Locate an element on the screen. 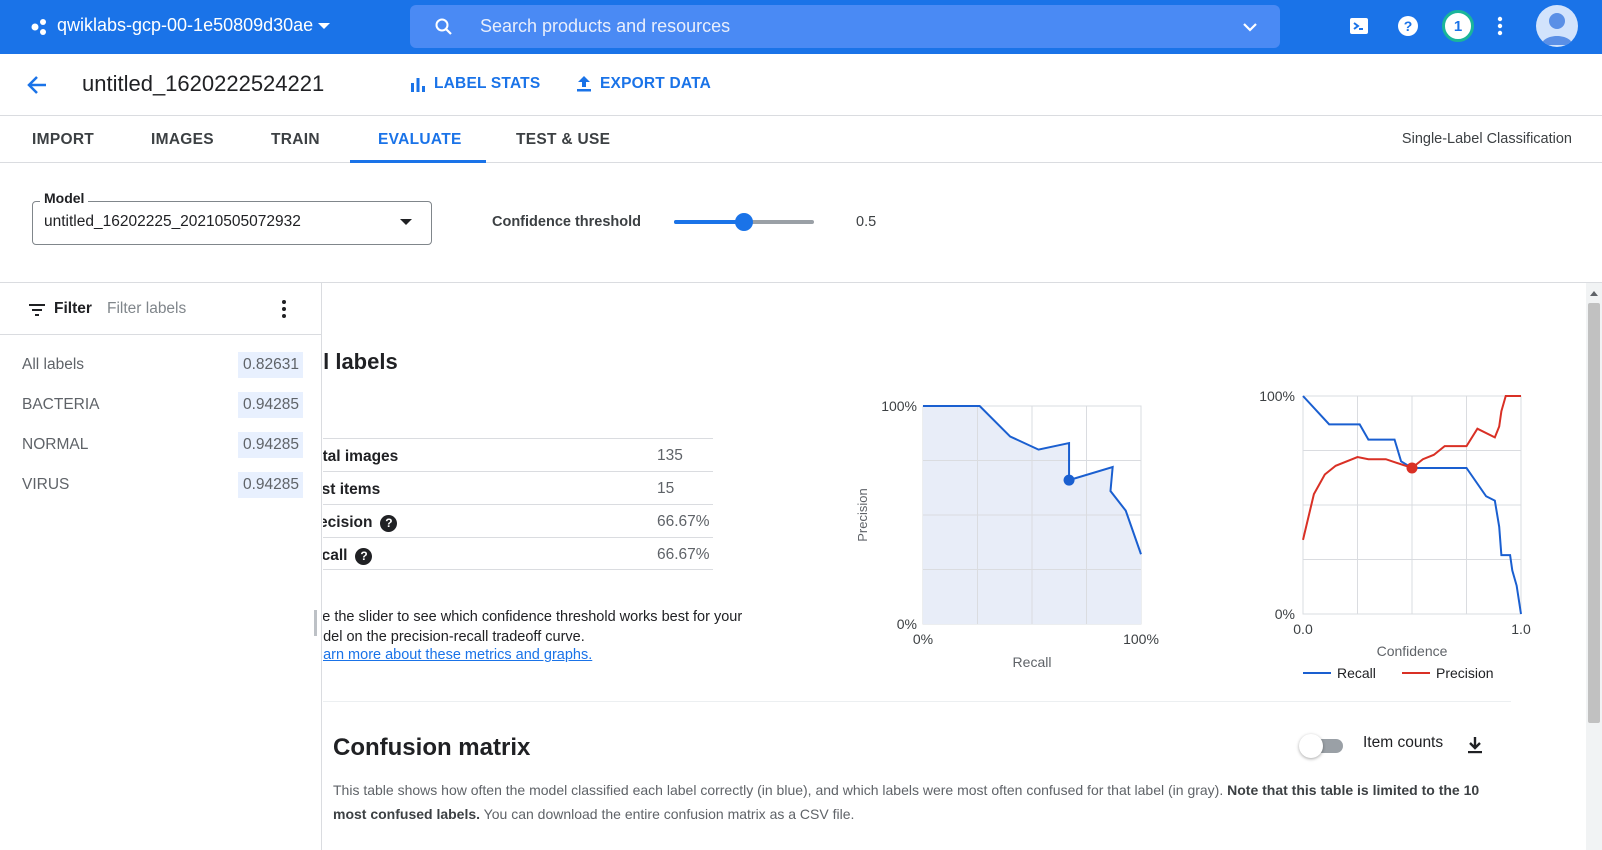  panel-resize-handle is located at coordinates (315, 623).